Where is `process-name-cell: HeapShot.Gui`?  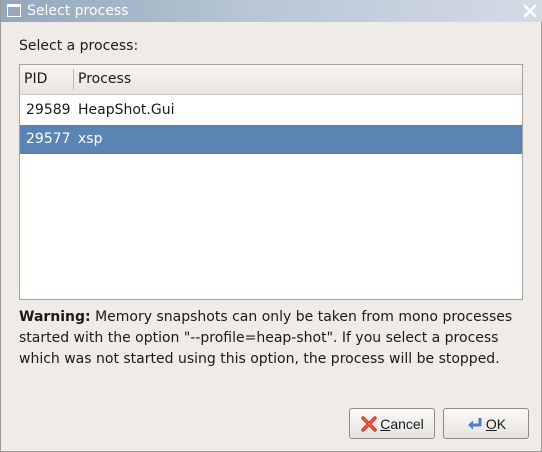 process-name-cell: HeapShot.Gui is located at coordinates (126, 110).